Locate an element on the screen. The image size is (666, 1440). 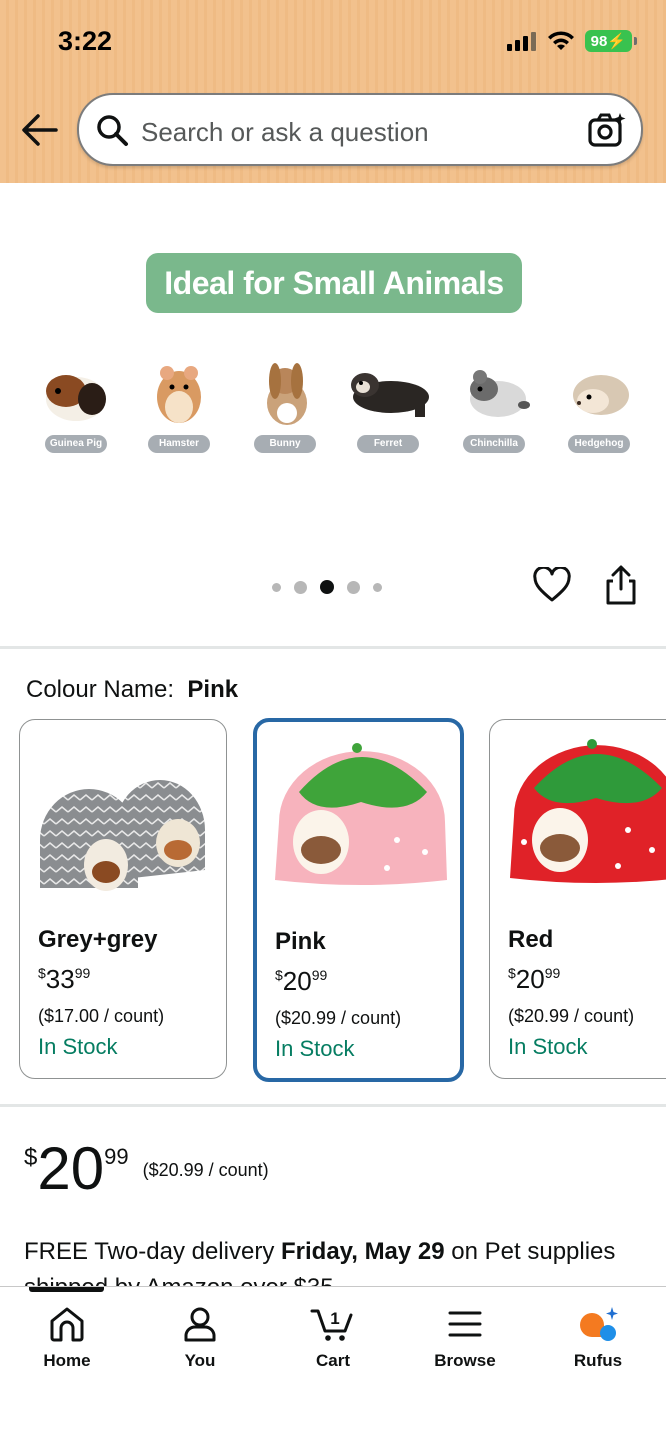
cart-count: 1 is located at coordinates (334, 1318).